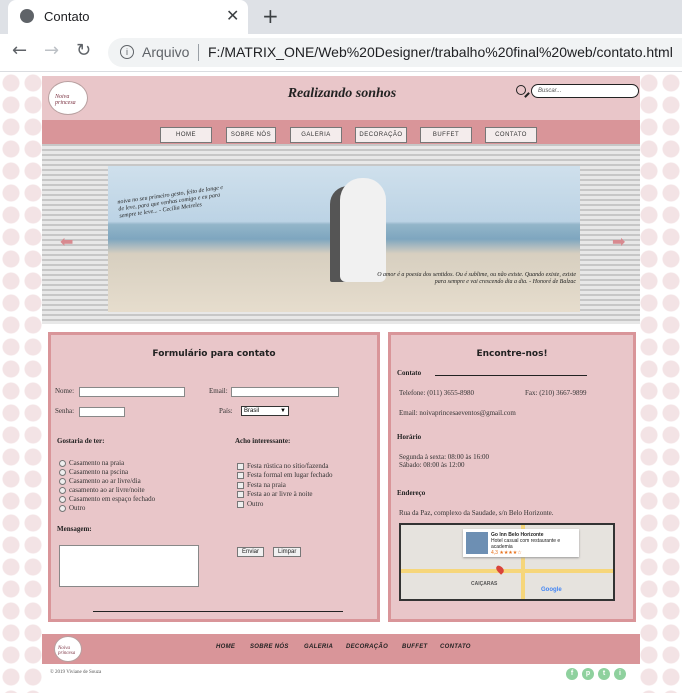 Image resolution: width=682 pixels, height=693 pixels. Describe the element at coordinates (102, 412) in the screenshot. I see `password-field` at that location.